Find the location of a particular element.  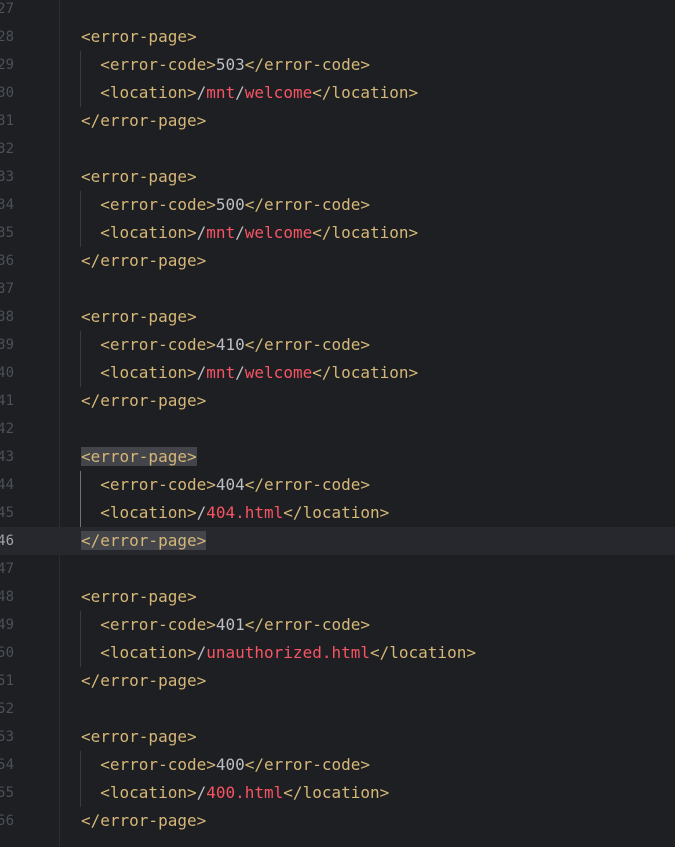

code-line: 32 is located at coordinates (337, 149).